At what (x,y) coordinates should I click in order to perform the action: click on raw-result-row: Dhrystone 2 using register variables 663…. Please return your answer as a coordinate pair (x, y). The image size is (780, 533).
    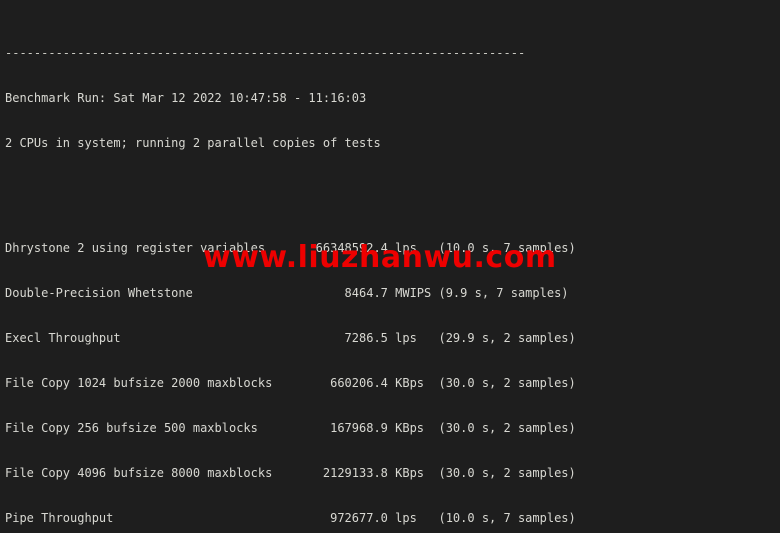
    Looking at the image, I should click on (290, 248).